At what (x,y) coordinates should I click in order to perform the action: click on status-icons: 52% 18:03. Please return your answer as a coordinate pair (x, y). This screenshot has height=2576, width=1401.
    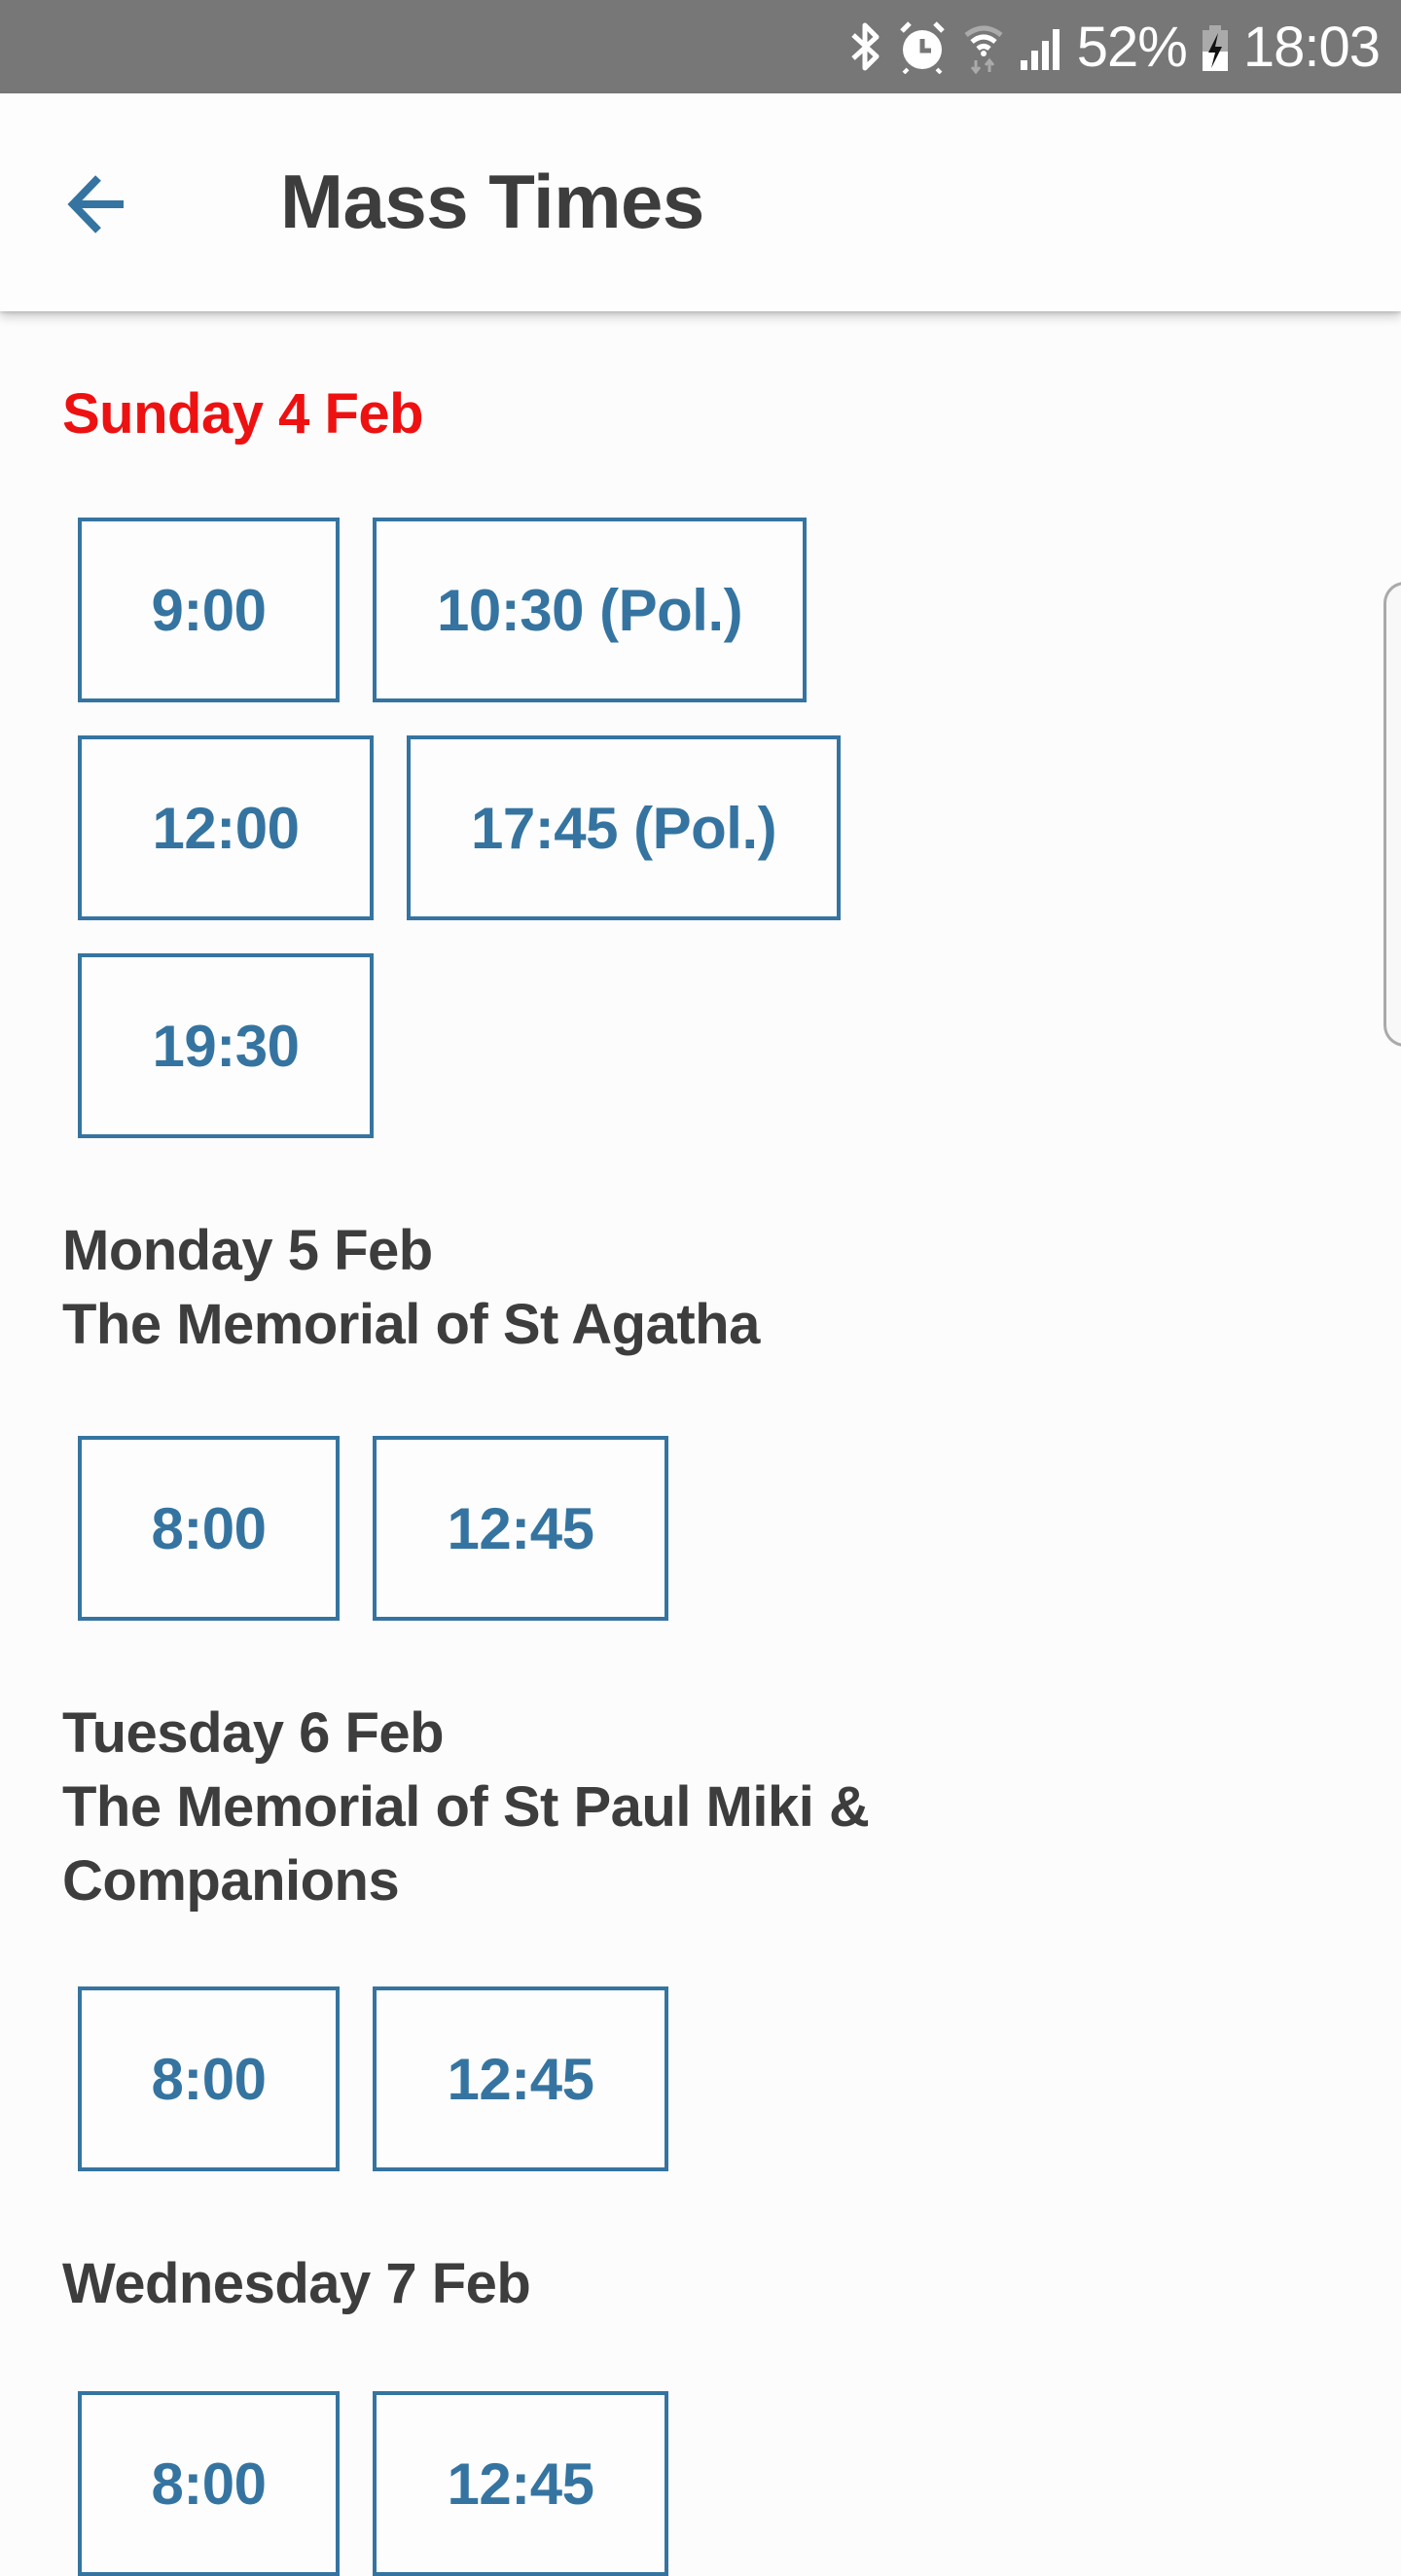
    Looking at the image, I should click on (1115, 46).